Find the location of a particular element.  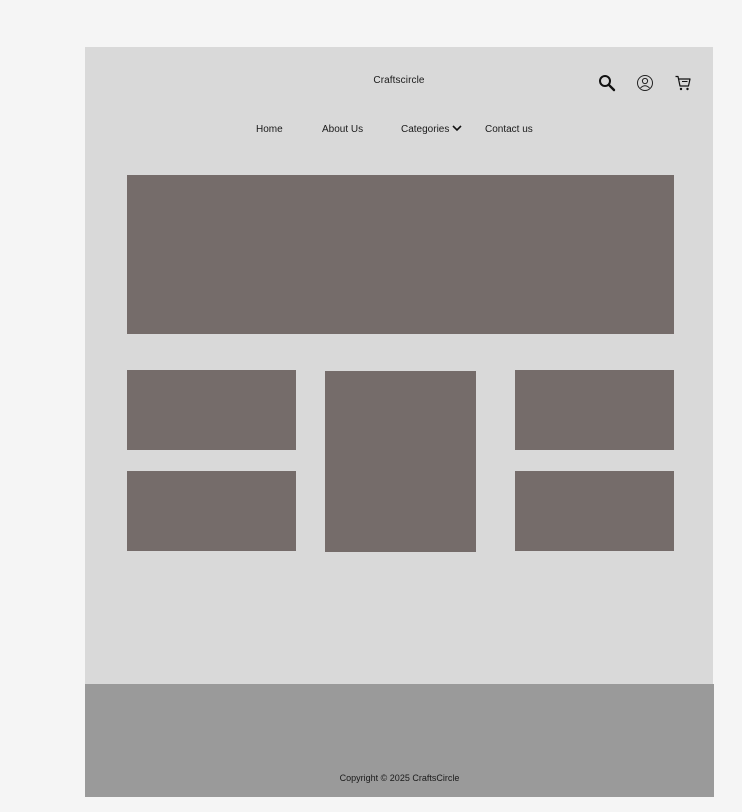

nav-categories: Categories is located at coordinates (431, 129).